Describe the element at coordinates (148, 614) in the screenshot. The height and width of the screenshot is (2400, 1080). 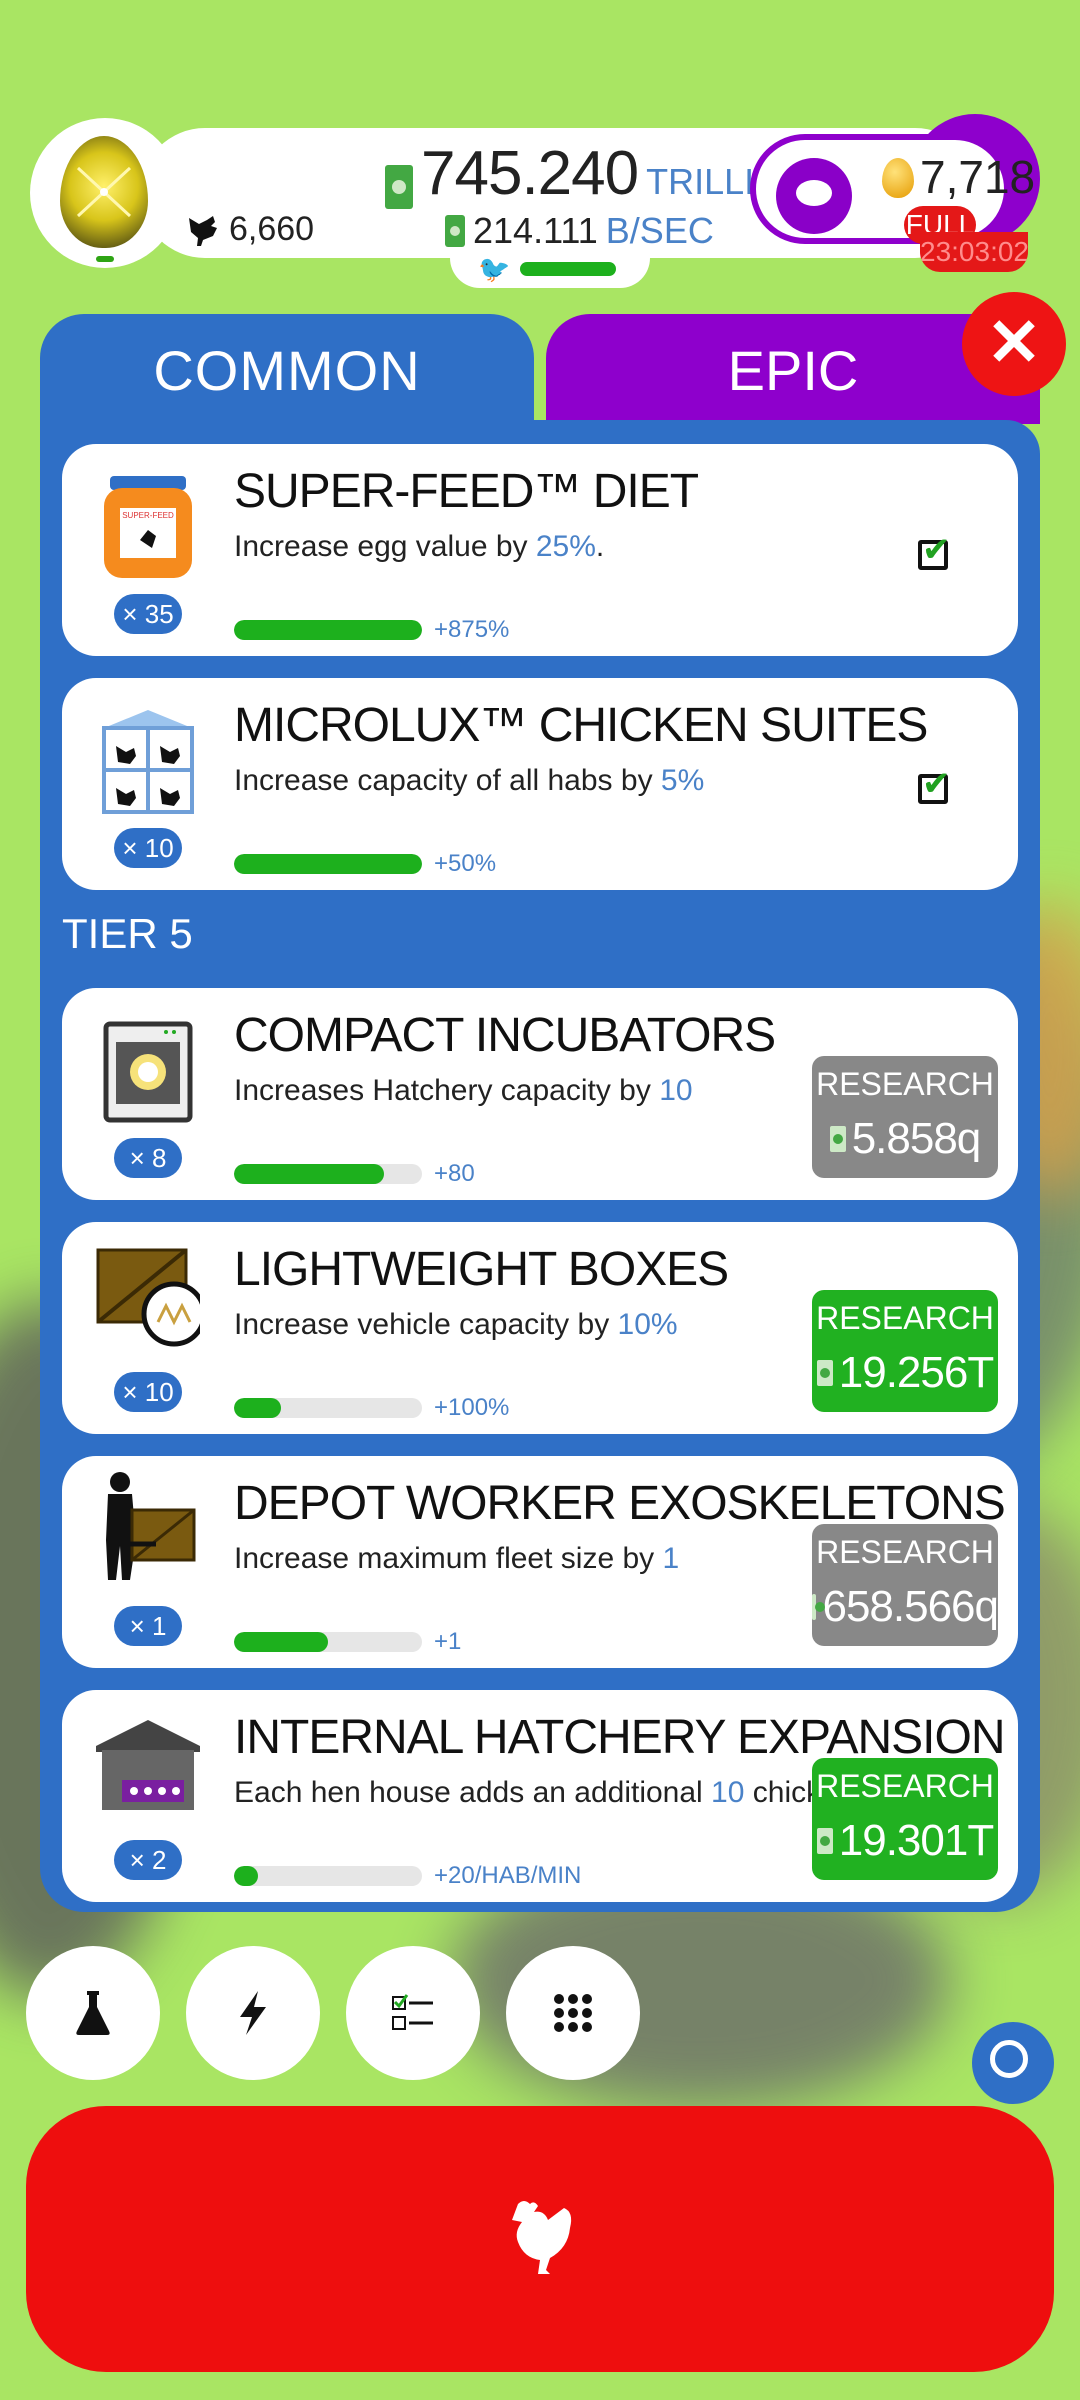
I see `research-level: × 35` at that location.